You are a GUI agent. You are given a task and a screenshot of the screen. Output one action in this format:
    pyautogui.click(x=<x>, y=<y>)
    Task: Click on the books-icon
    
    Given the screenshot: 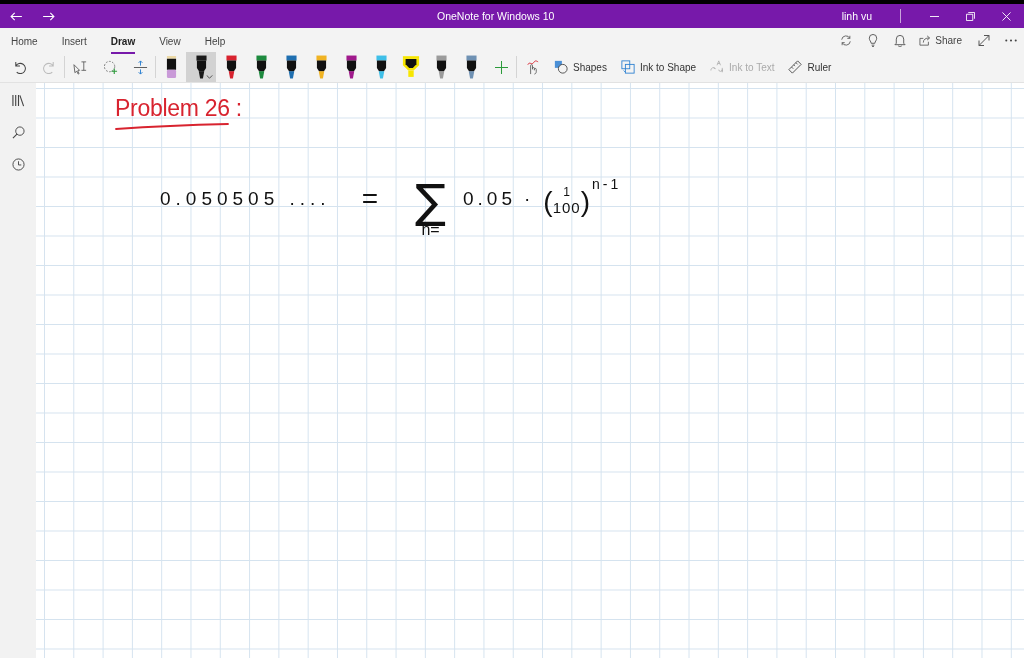 What is the action you would take?
    pyautogui.click(x=18, y=100)
    